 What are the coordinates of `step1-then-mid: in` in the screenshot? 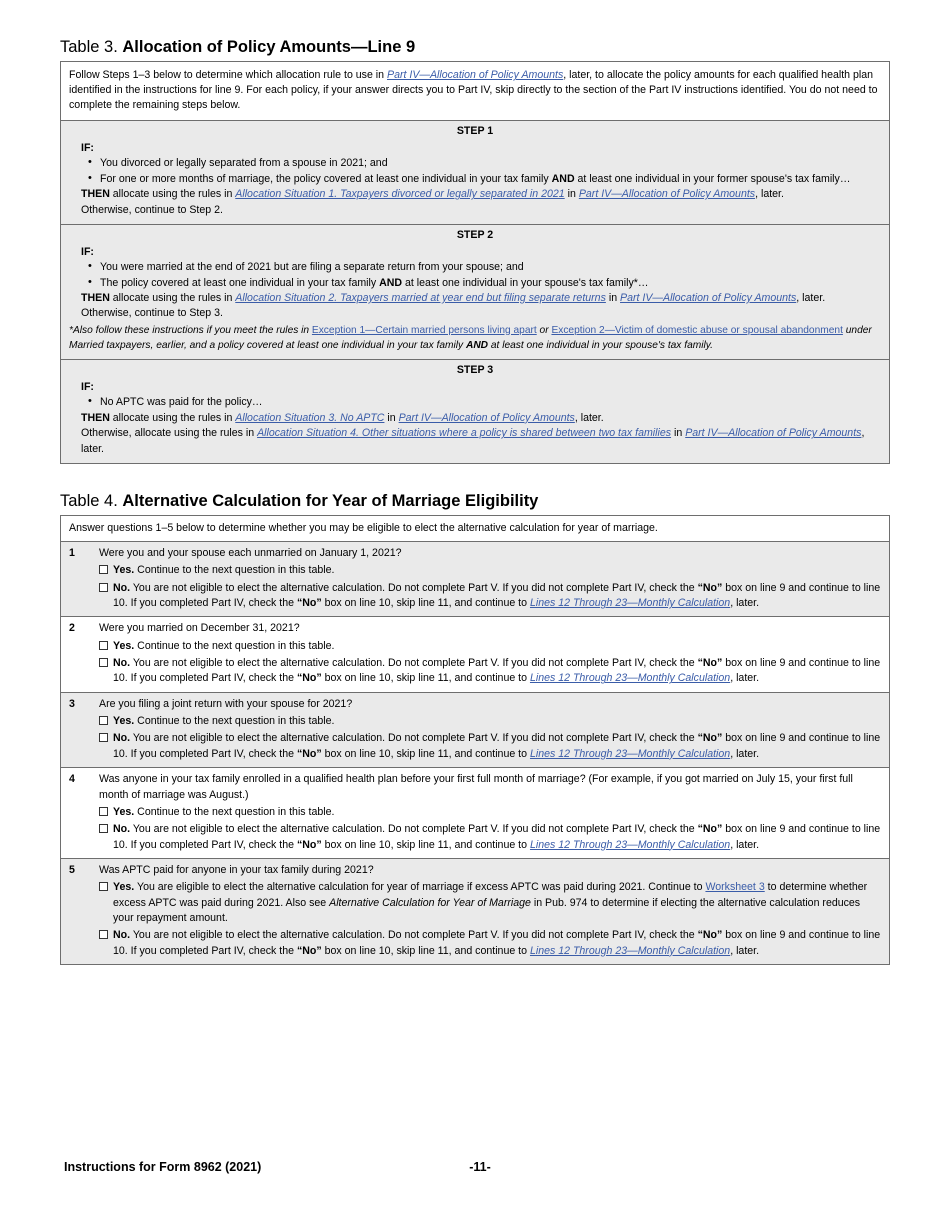 It's located at (571, 194).